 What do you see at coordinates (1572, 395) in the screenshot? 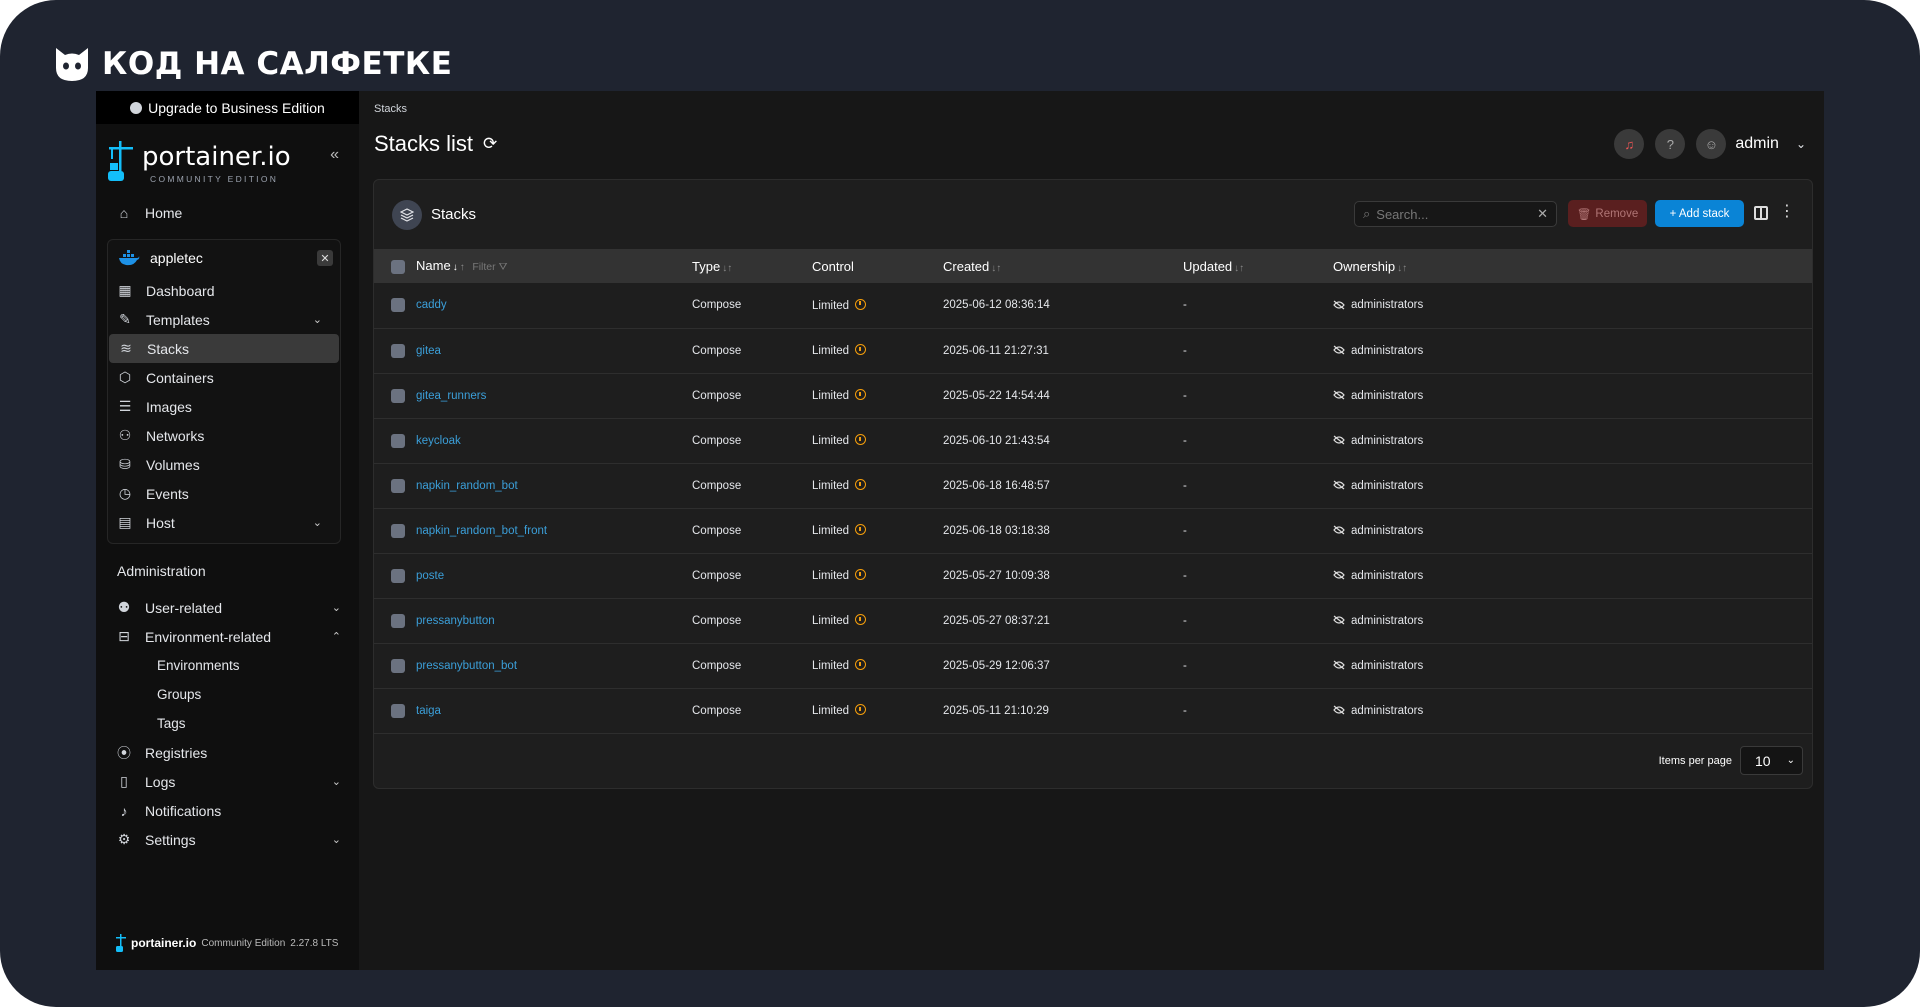
I see `stack-ownership: administrators` at bounding box center [1572, 395].